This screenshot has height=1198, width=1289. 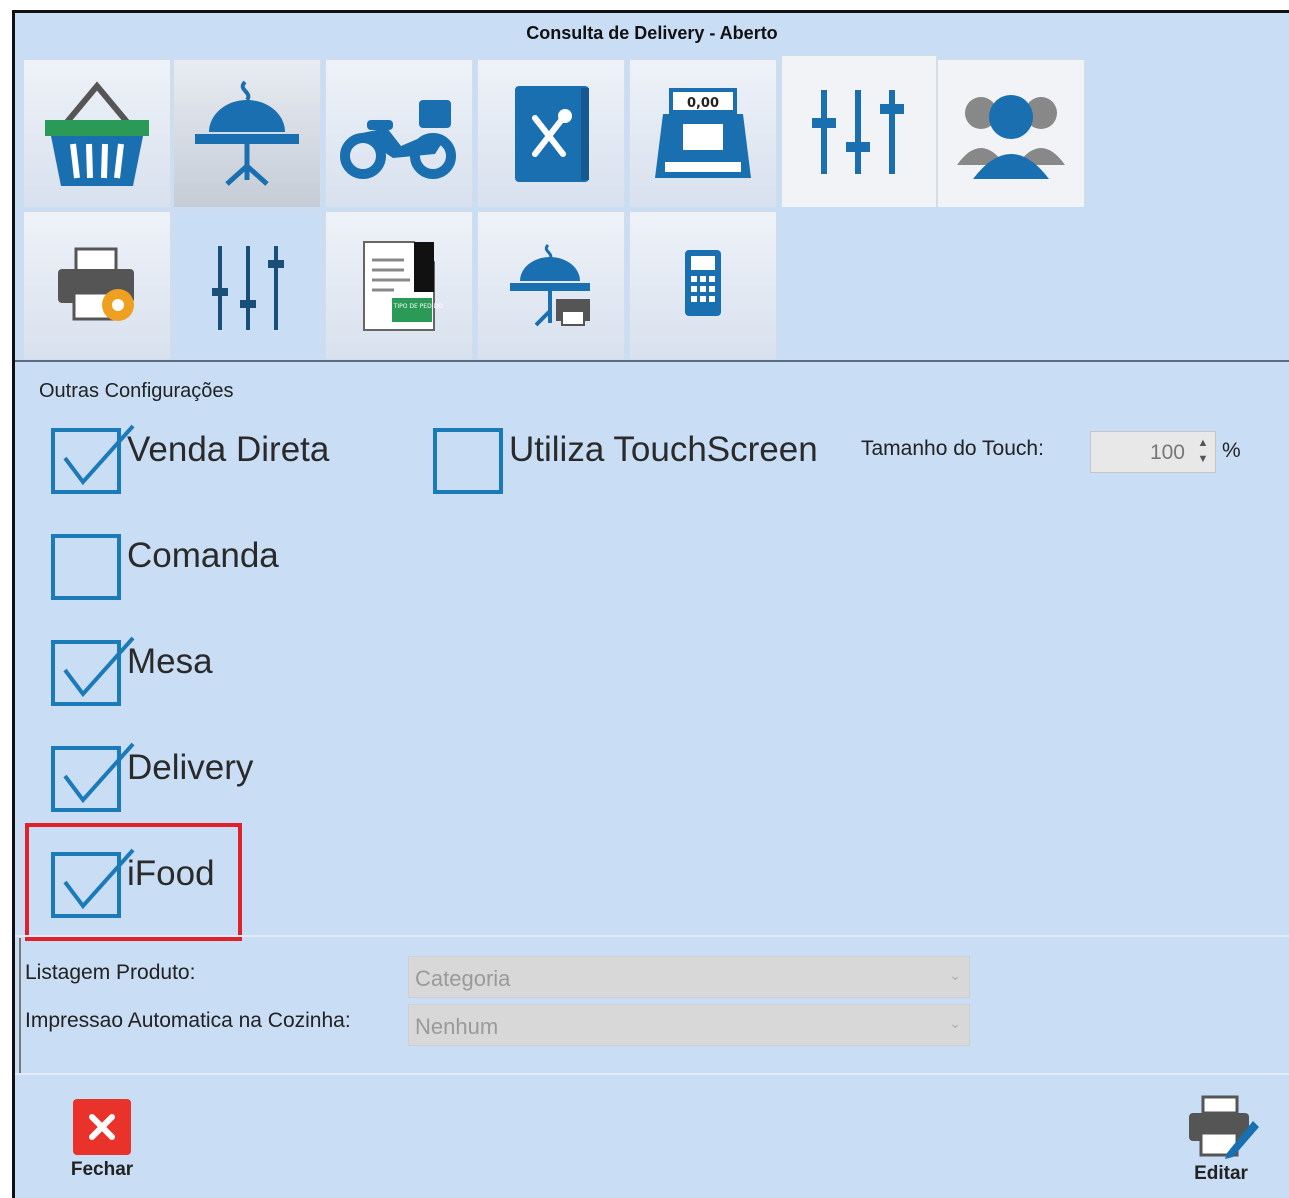 I want to click on impressao-label: Impressao Automatica na Cozinha:, so click(x=188, y=1020).